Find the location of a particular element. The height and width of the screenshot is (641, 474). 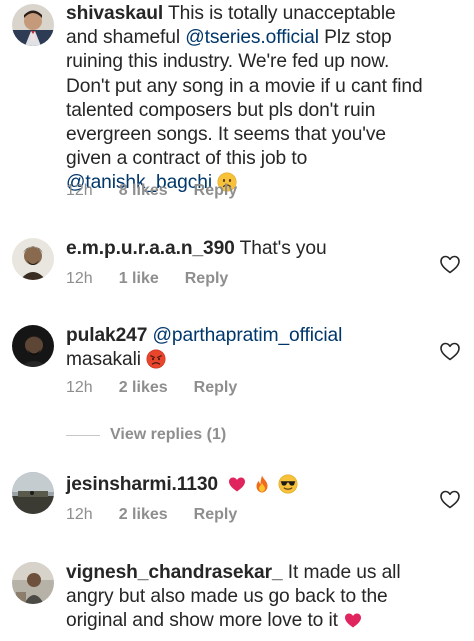

angry-face-emoji is located at coordinates (156, 362).